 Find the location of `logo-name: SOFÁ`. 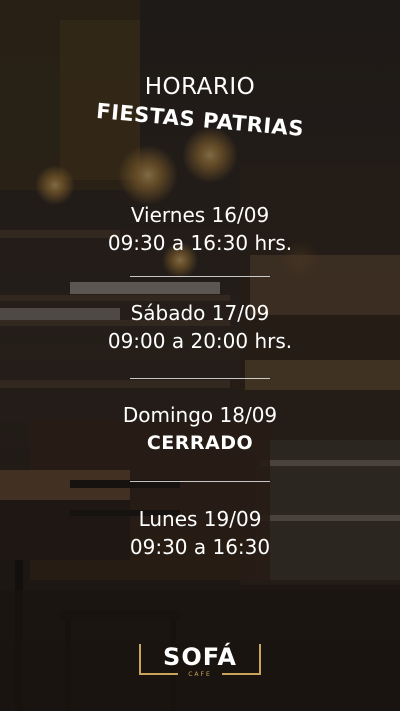

logo-name: SOFÁ is located at coordinates (200, 657).